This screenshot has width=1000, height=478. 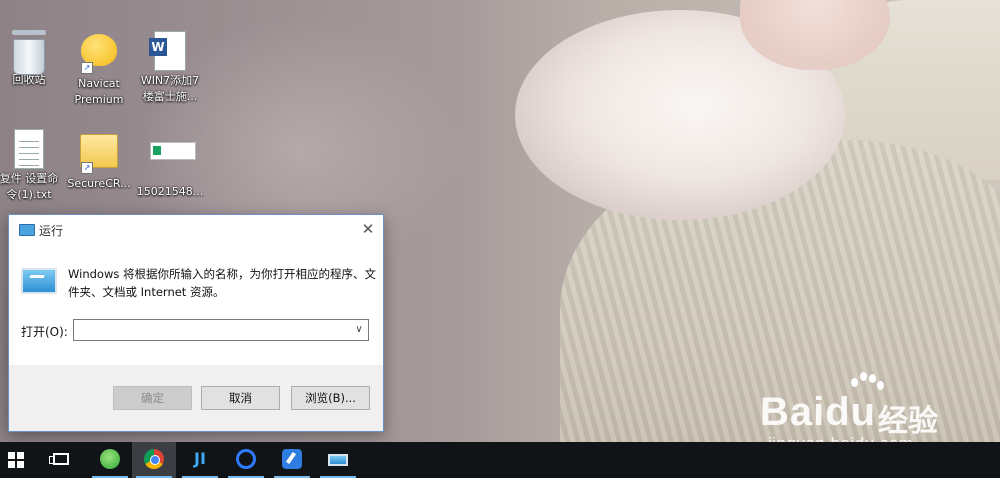 I want to click on image-file-icon, so click(x=173, y=162).